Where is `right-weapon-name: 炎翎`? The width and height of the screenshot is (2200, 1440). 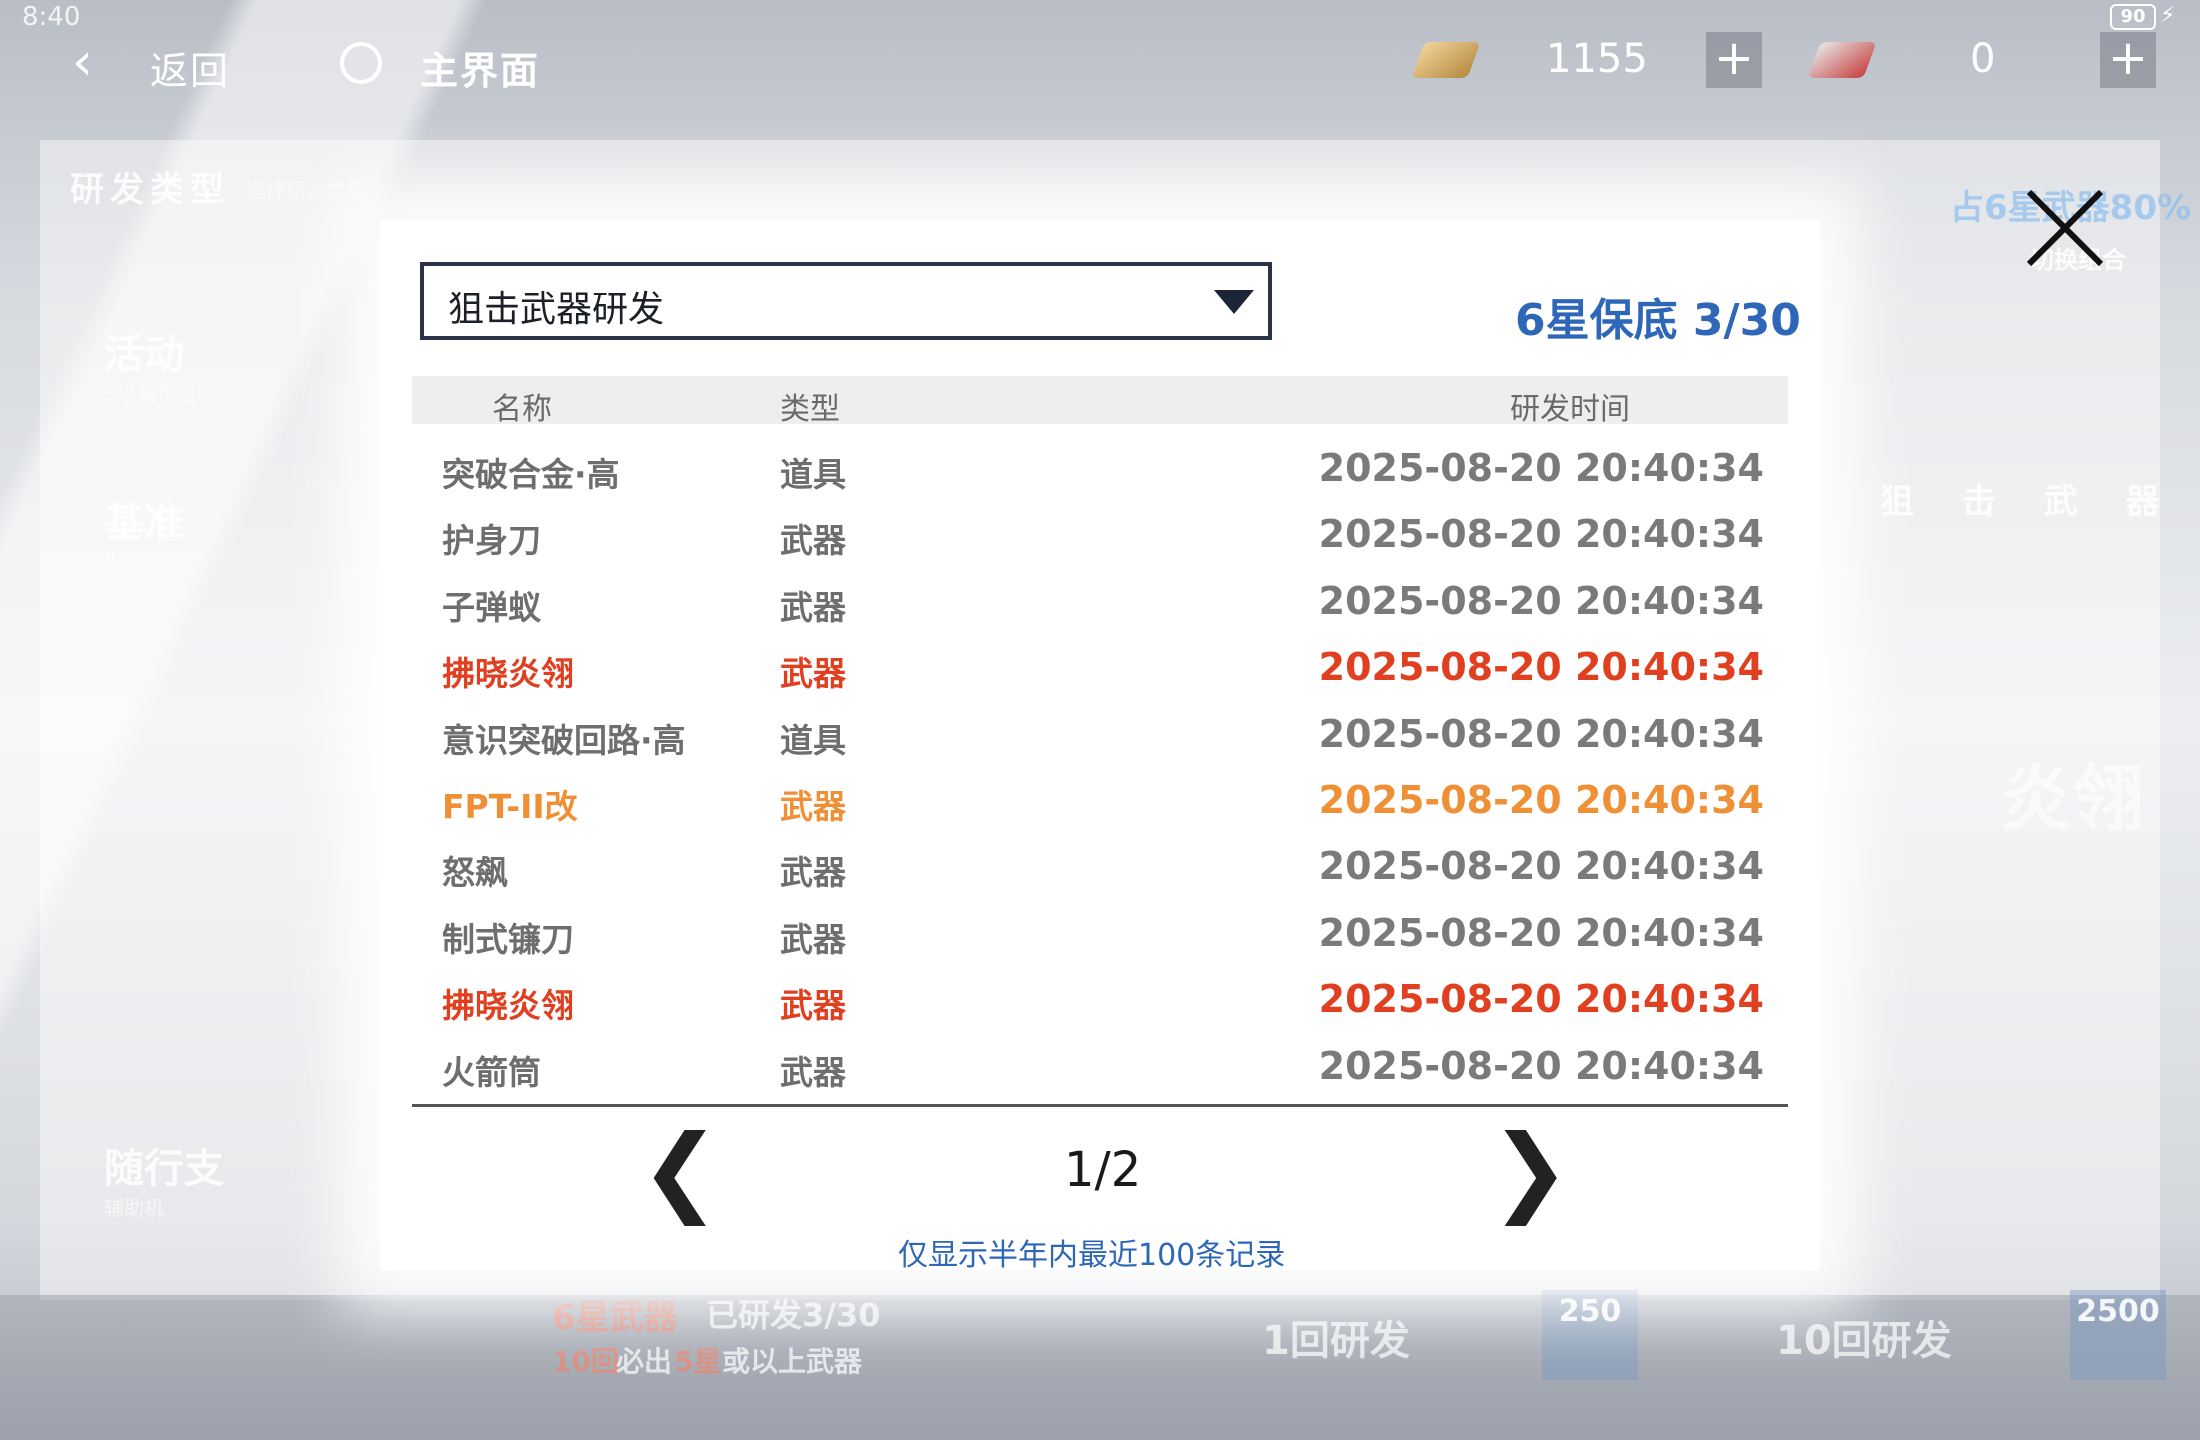 right-weapon-name: 炎翎 is located at coordinates (2072, 799).